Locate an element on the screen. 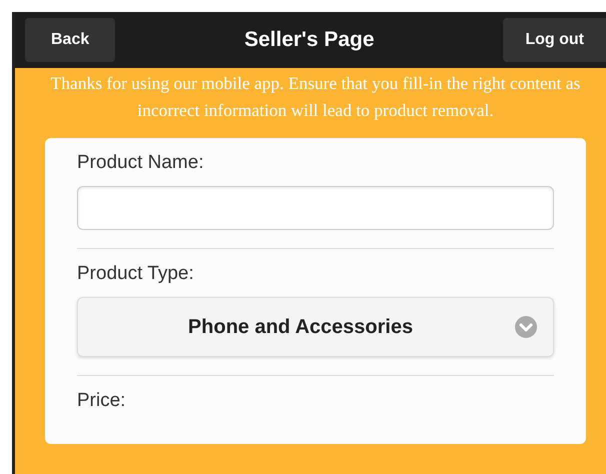 Image resolution: width=606 pixels, height=474 pixels. page-title: Seller's Page is located at coordinates (309, 40).